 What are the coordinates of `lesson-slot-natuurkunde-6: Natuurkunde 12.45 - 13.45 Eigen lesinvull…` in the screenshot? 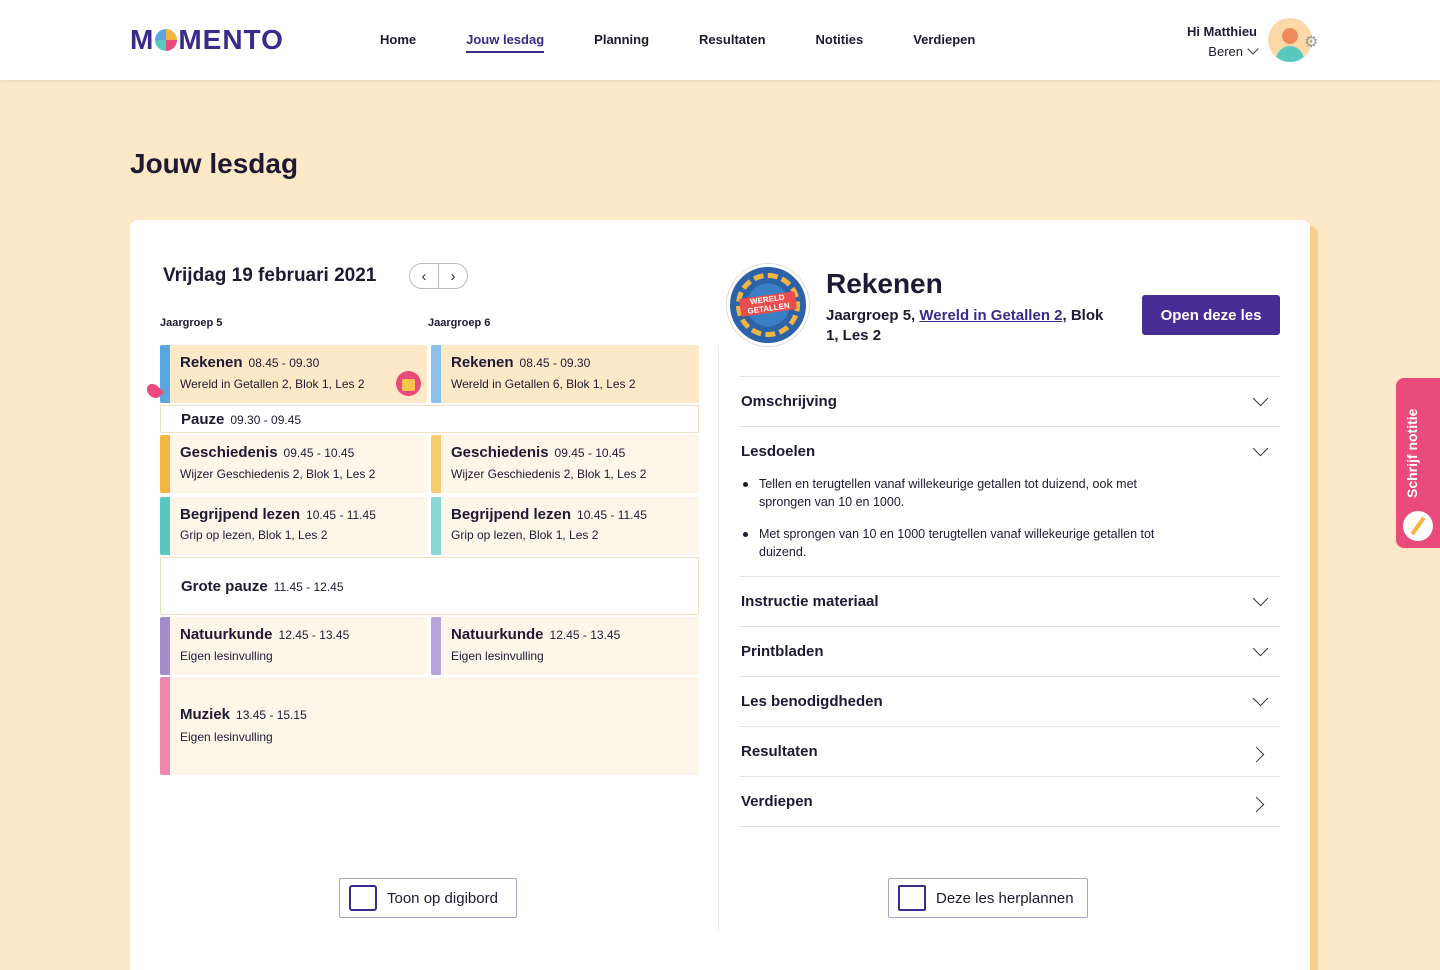 It's located at (565, 646).